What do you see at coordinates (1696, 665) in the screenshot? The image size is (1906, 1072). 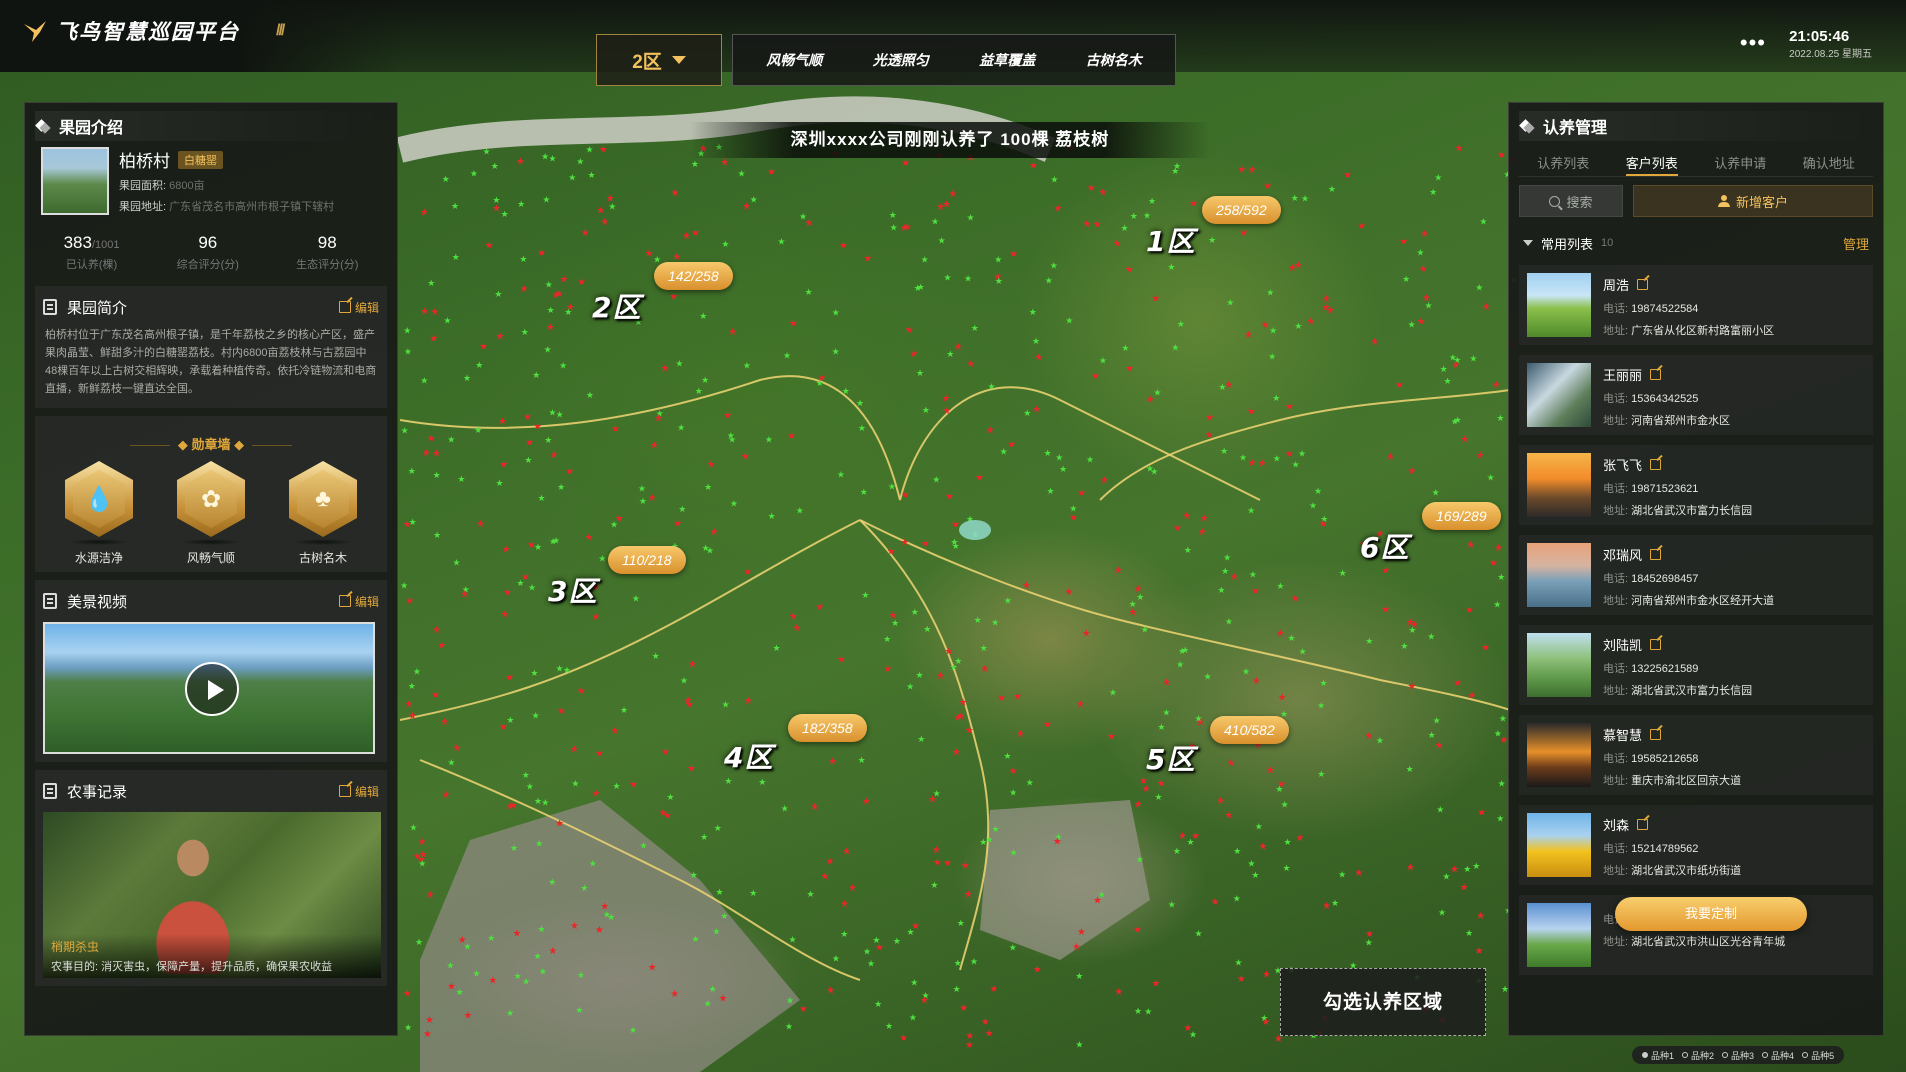 I see `client-item: 刘陆凯 电话: 13225621589 地址: 湖北省武汉市富力长信园` at bounding box center [1696, 665].